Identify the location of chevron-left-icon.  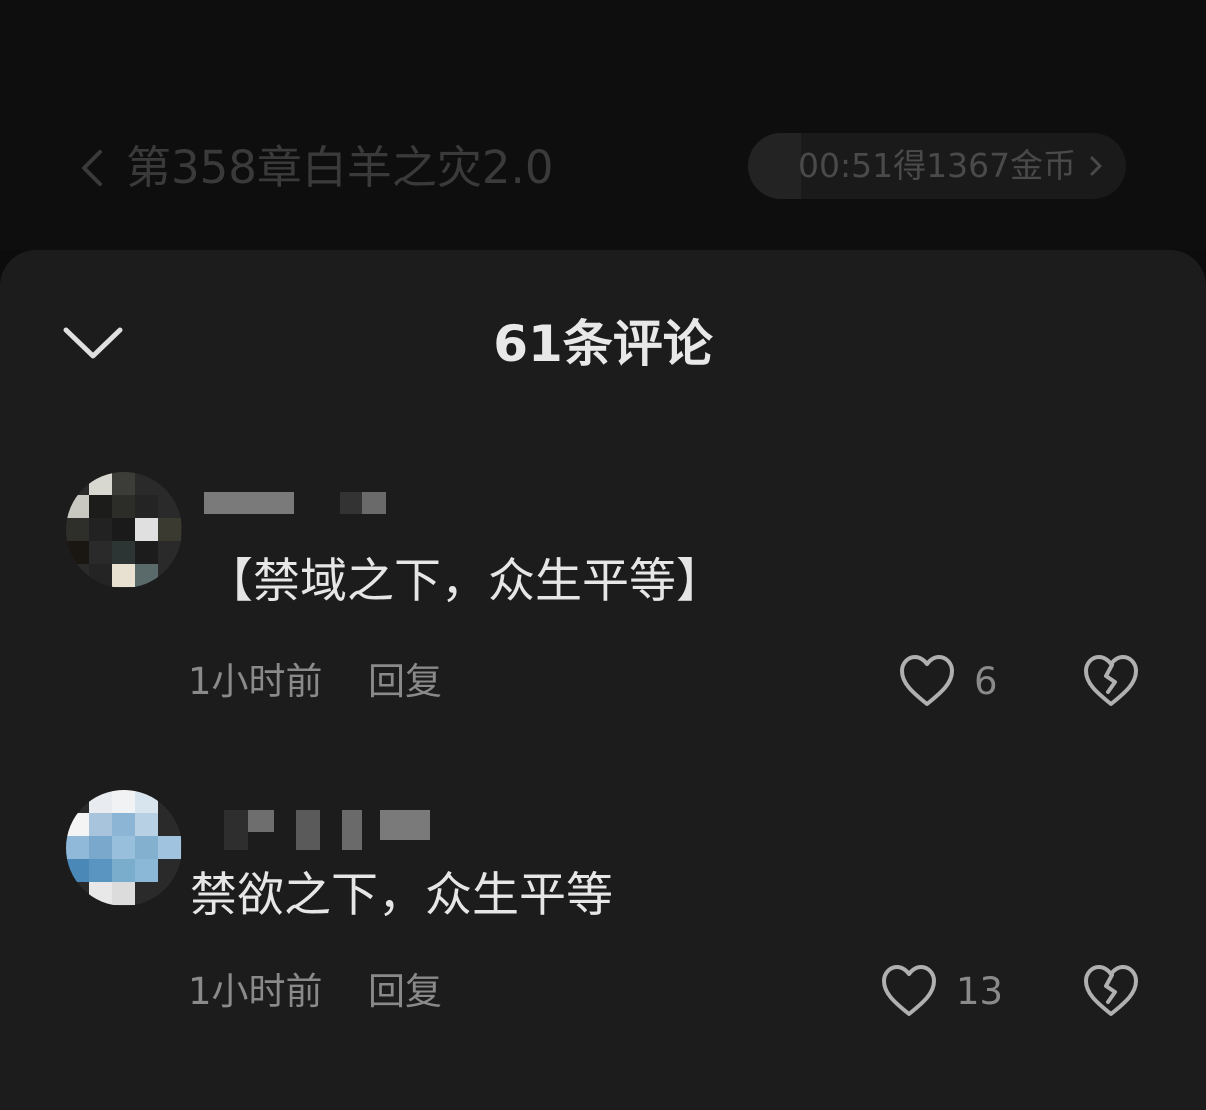
(94, 168).